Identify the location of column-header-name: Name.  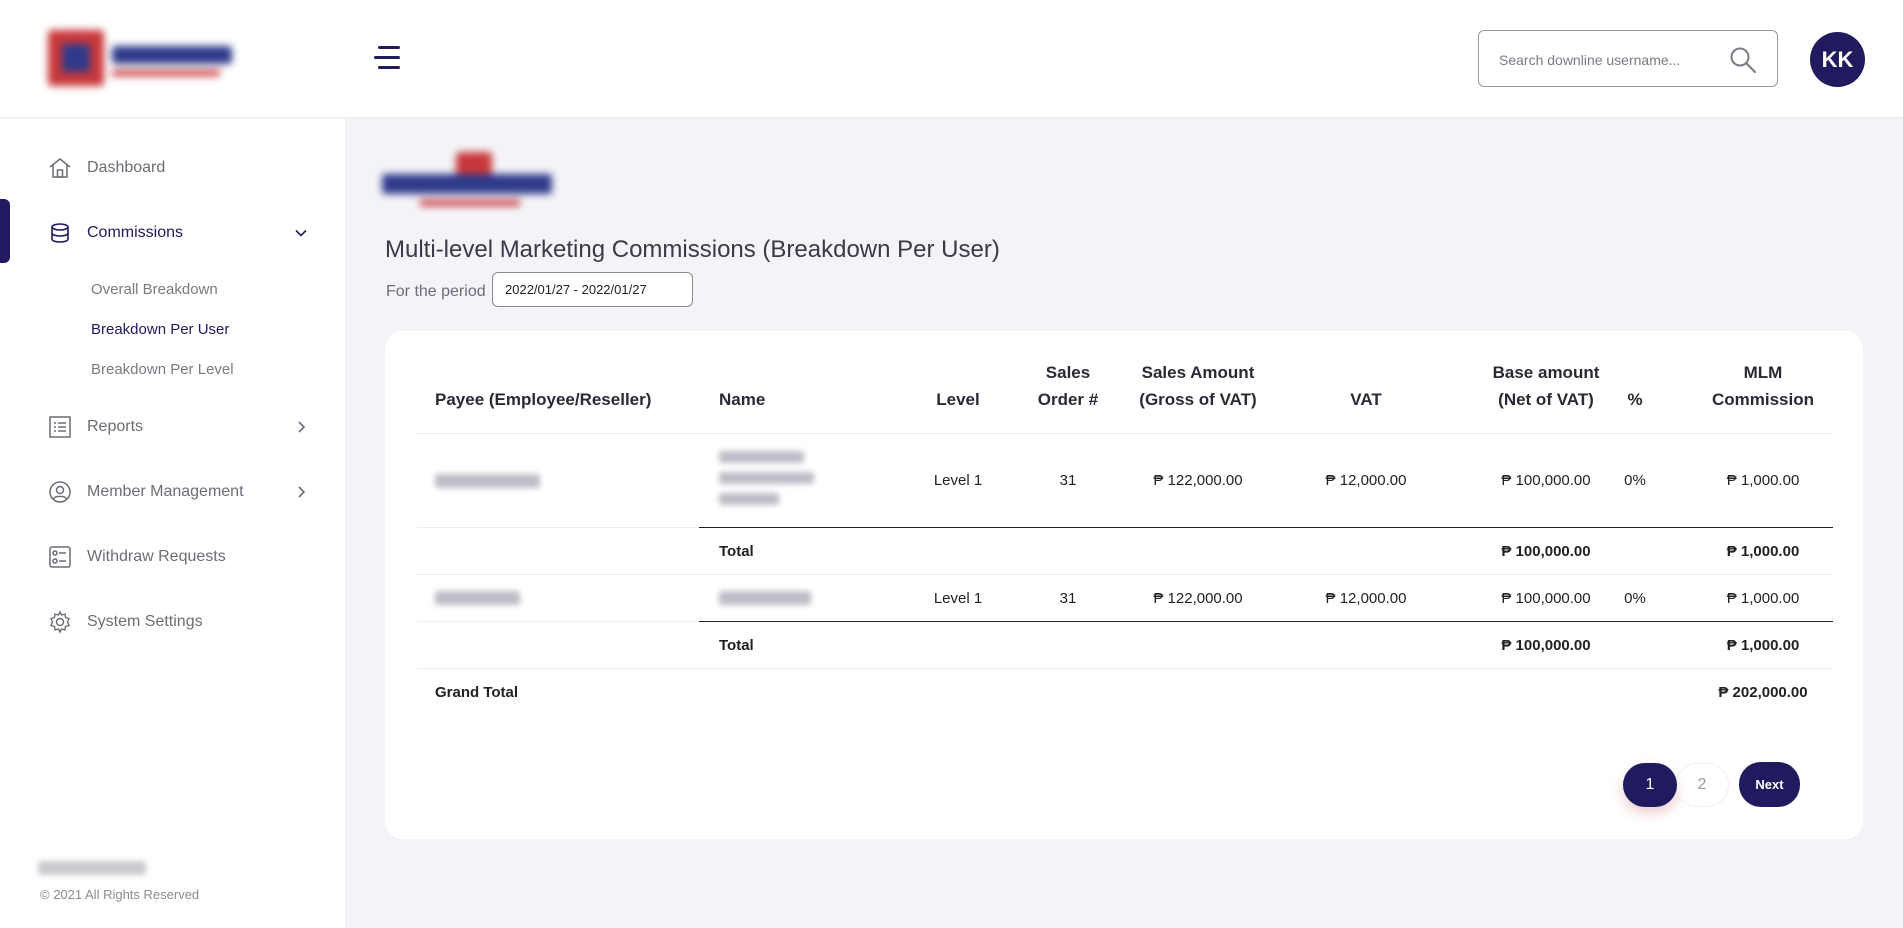
(742, 399).